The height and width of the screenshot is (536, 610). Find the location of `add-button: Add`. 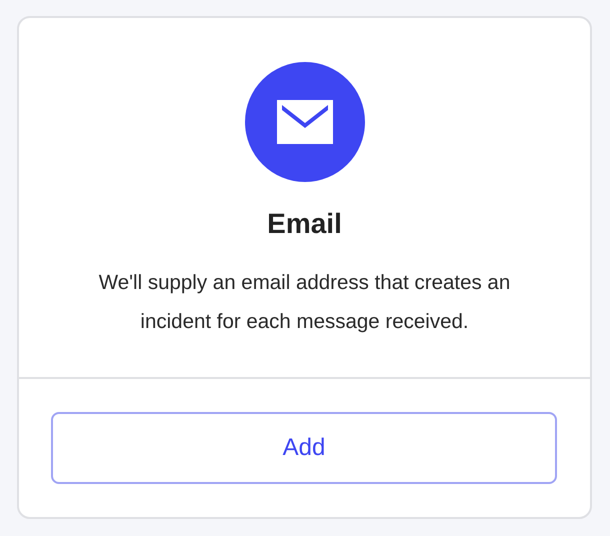

add-button: Add is located at coordinates (304, 448).